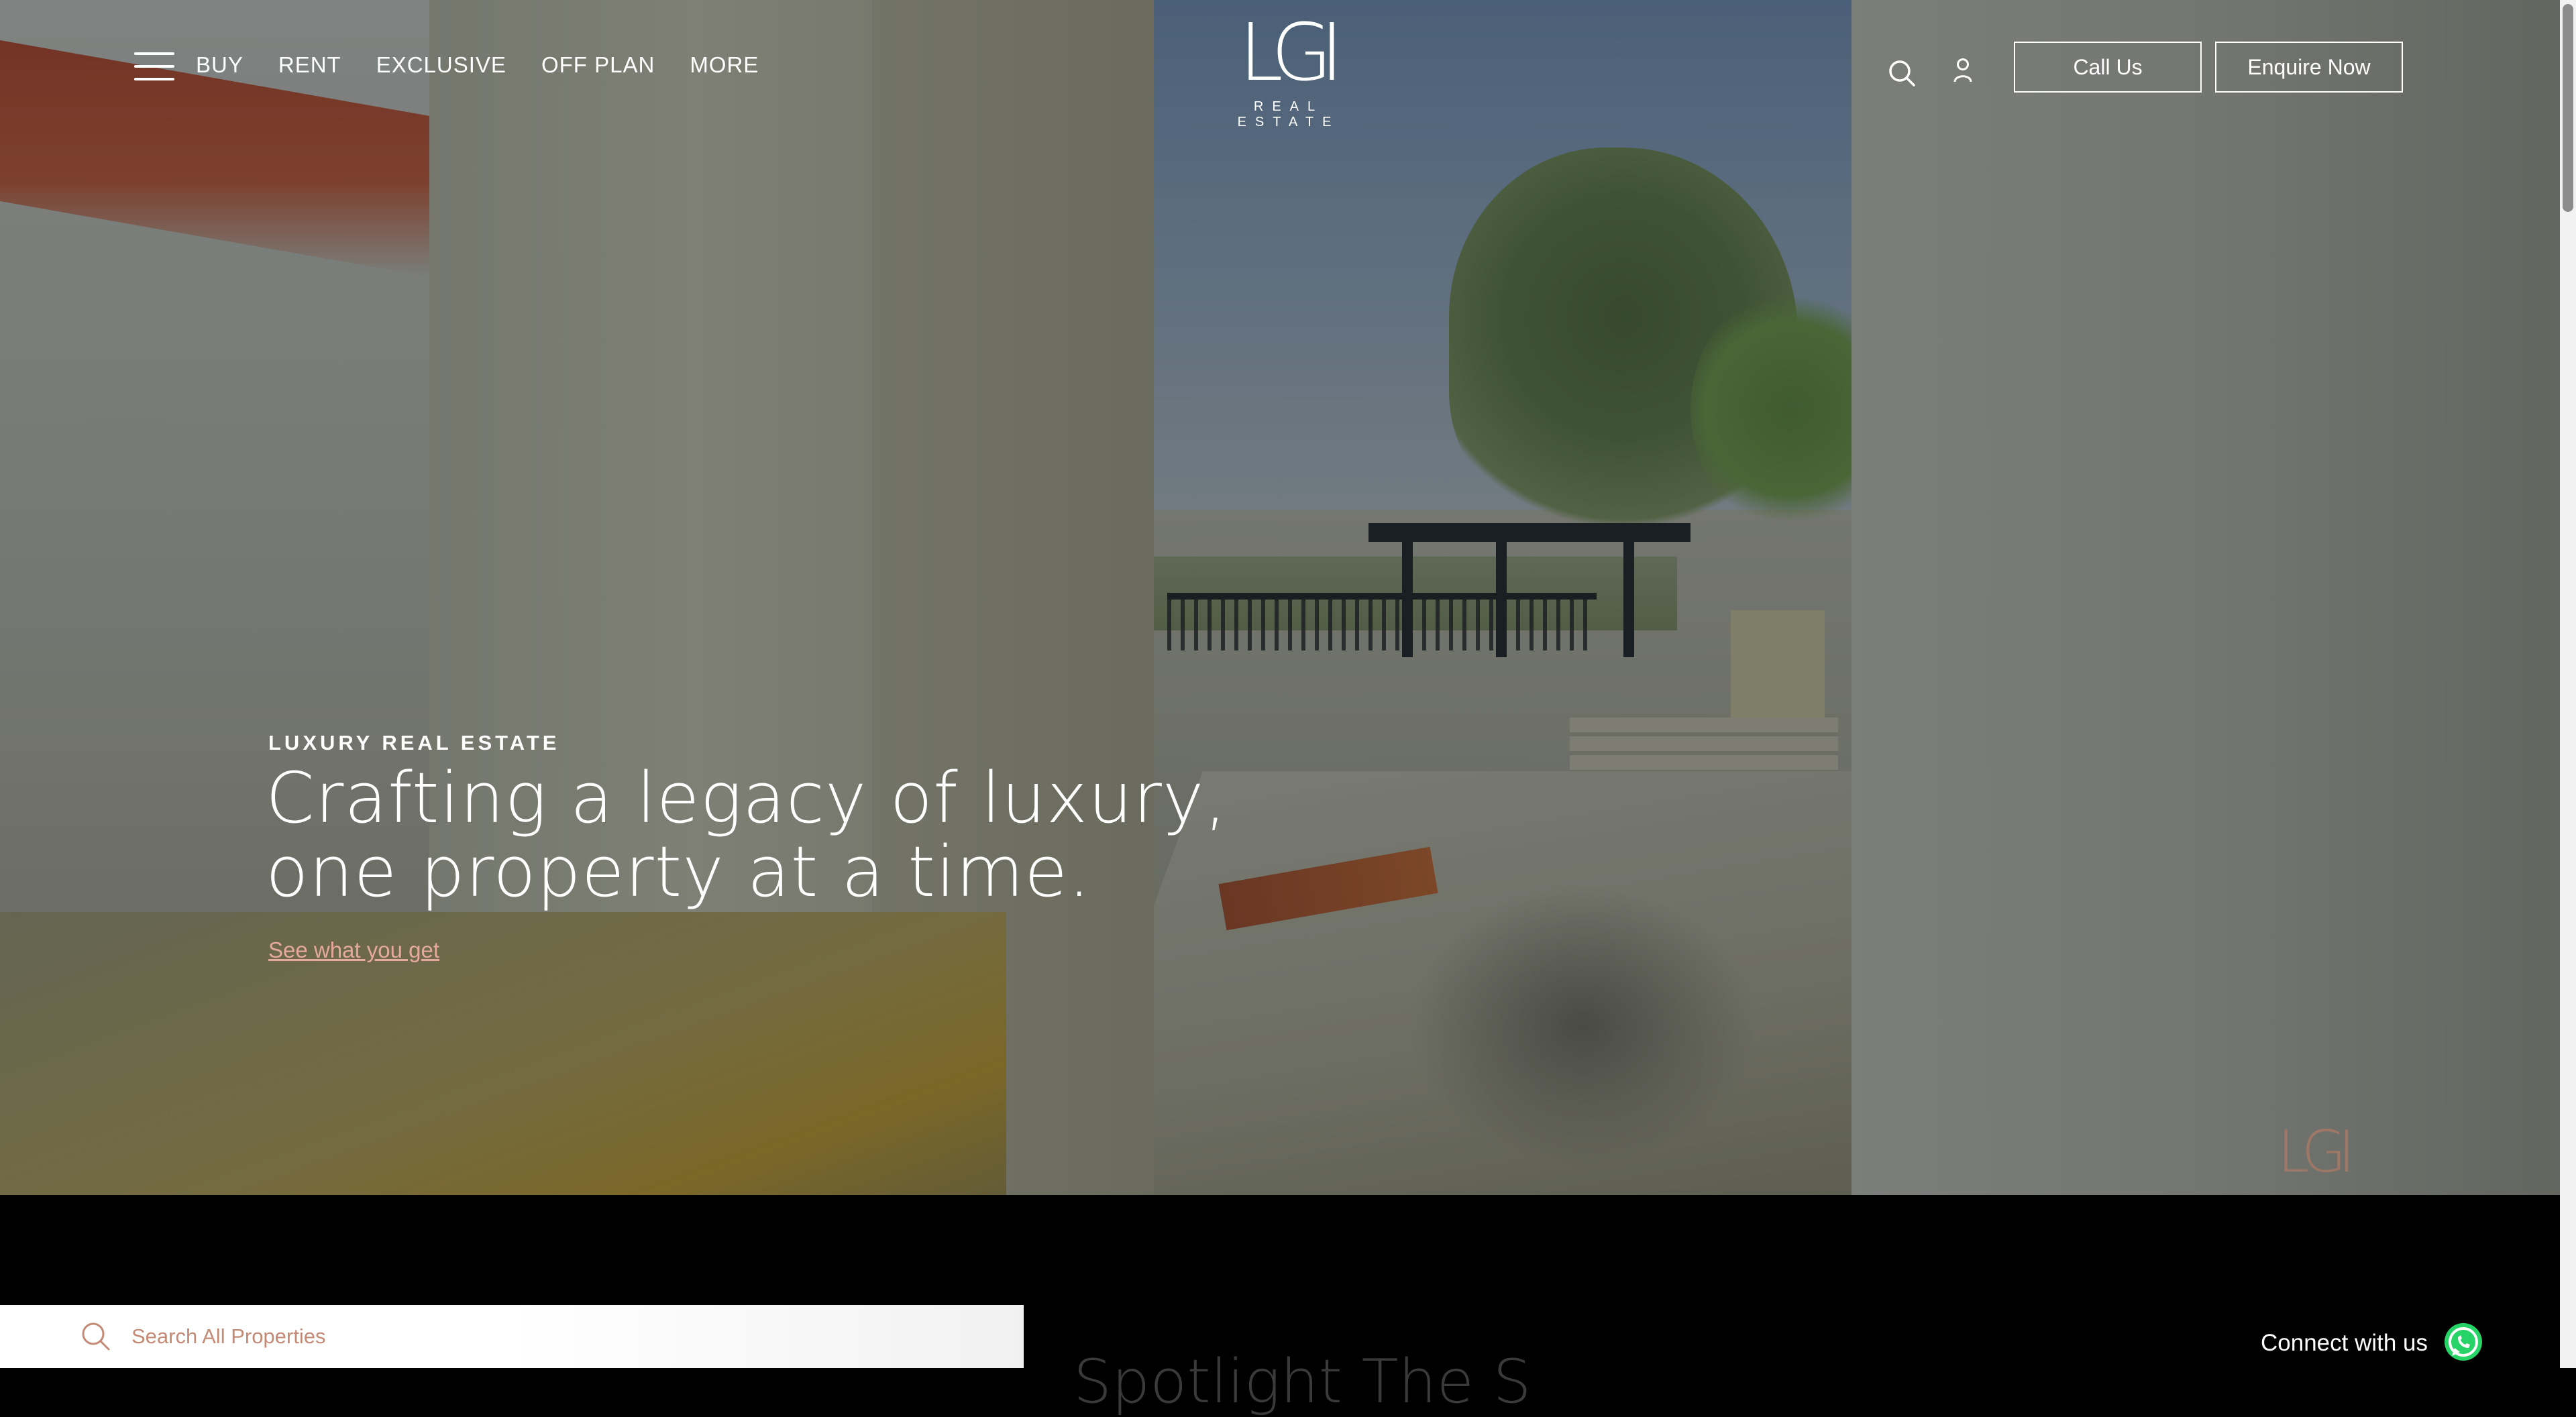 This screenshot has width=2576, height=1417. I want to click on main-nav: BUY RENT EXCLUSIVE OFF PLAN MORE, so click(477, 65).